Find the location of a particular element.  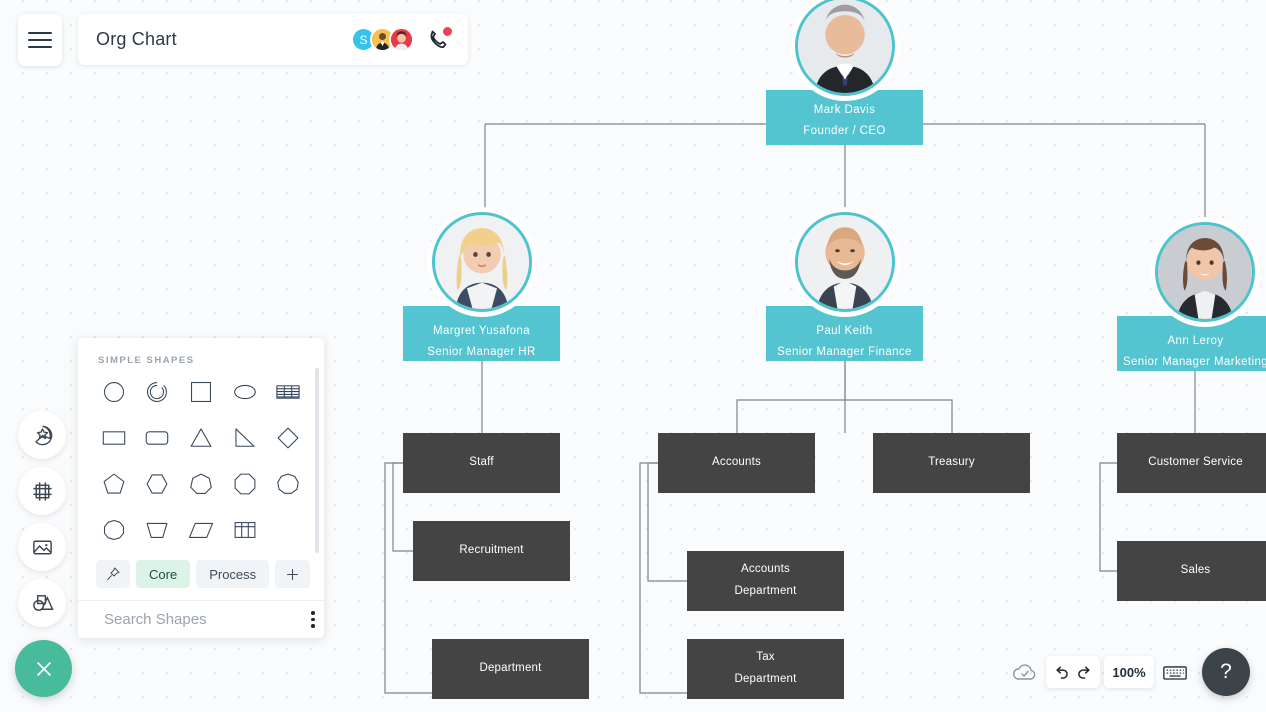

save-status-button is located at coordinates (1025, 672).